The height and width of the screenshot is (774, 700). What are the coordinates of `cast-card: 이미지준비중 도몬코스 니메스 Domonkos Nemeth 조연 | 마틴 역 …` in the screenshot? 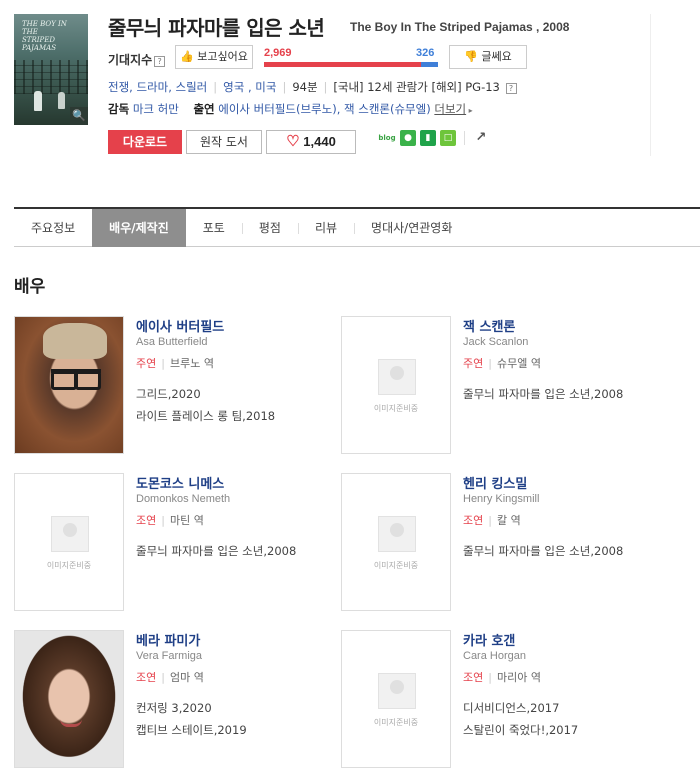 It's located at (184, 543).